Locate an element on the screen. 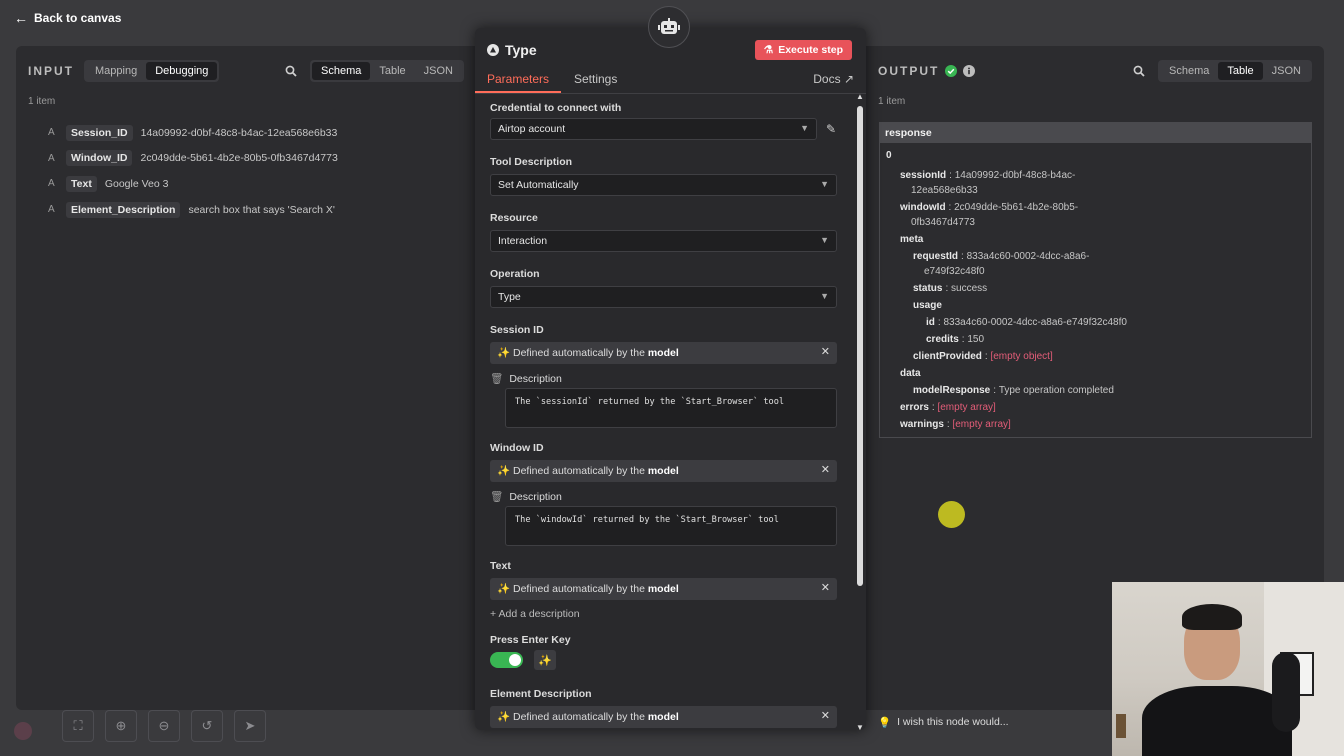 This screenshot has width=1344, height=756. canvas-controls: ⛶ ⊕ ⊖ ↺ ➤ is located at coordinates (164, 726).